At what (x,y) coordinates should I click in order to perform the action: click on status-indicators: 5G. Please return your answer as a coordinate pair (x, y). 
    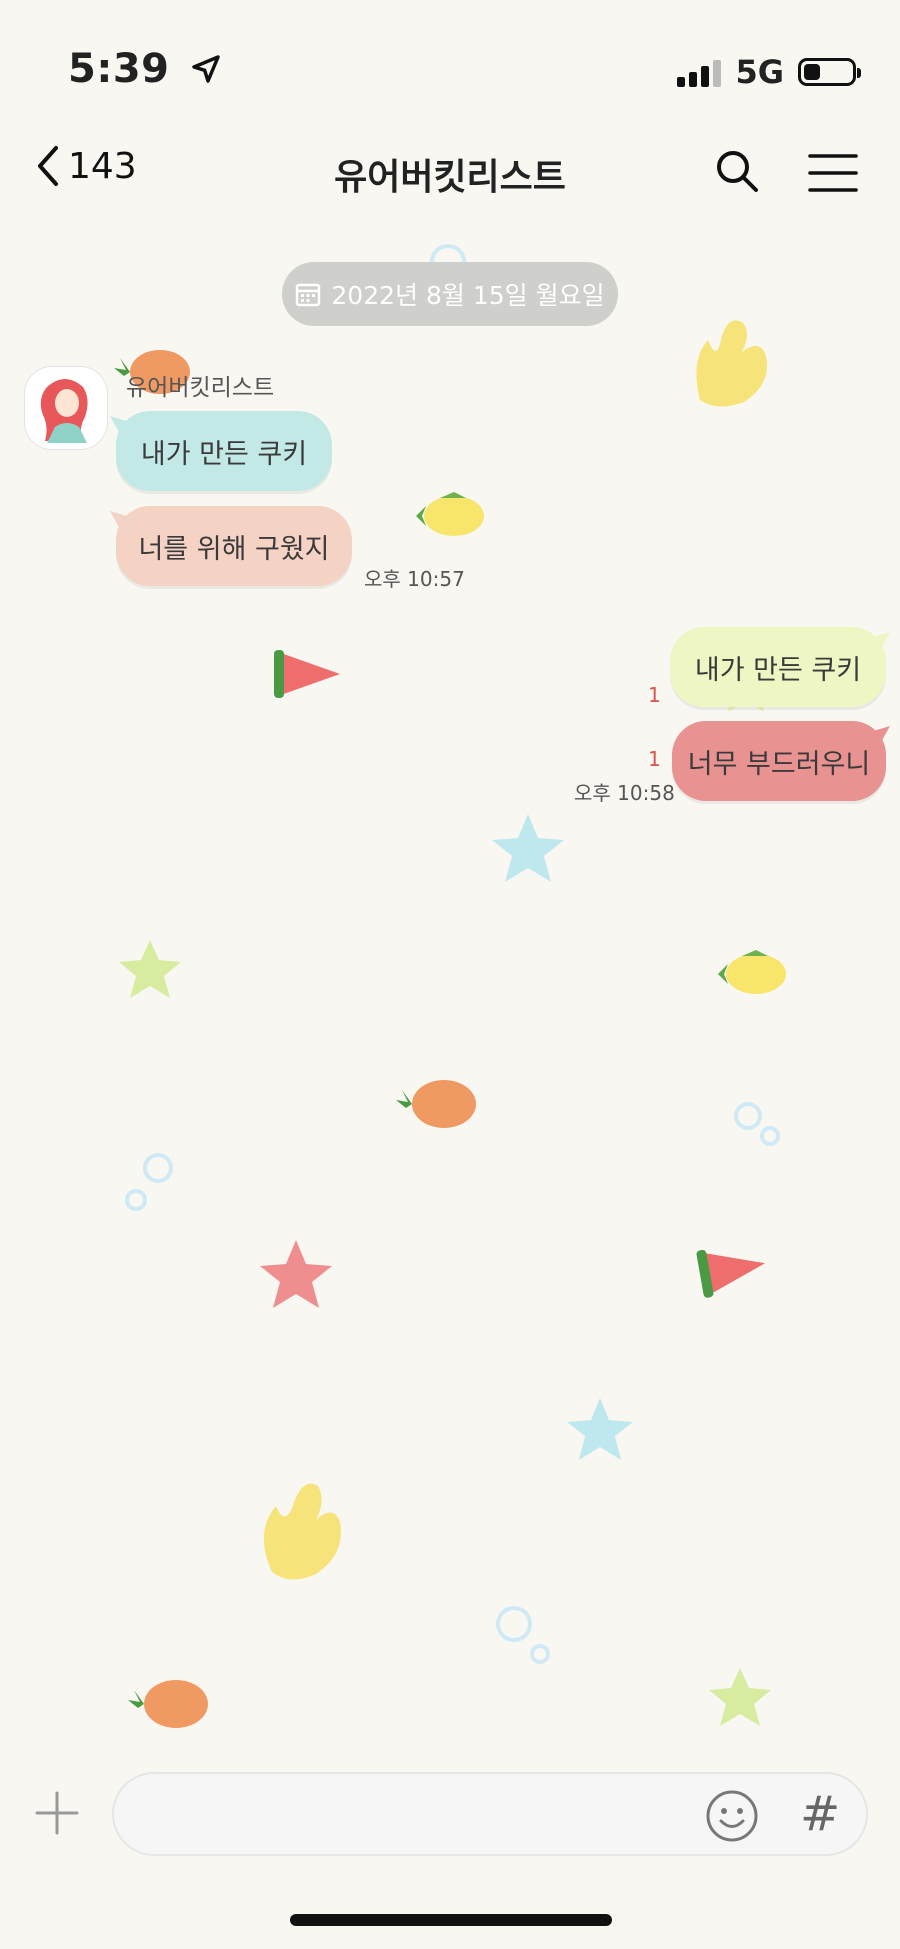
    Looking at the image, I should click on (769, 72).